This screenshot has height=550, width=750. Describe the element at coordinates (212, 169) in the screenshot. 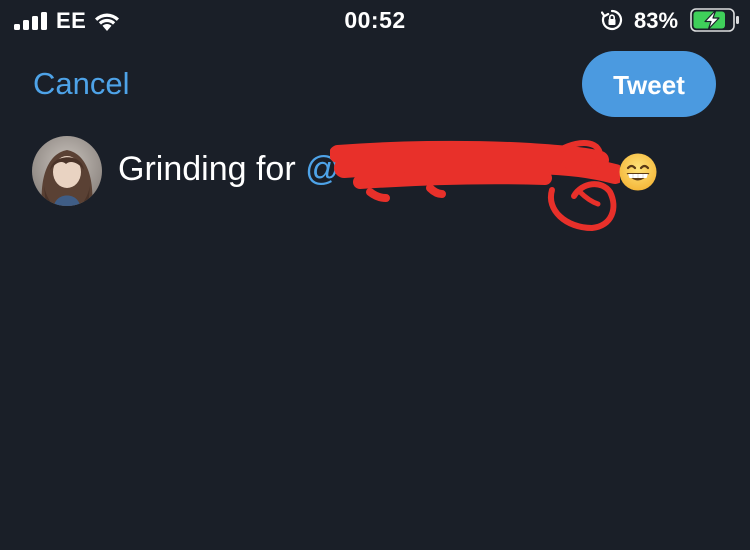

I see `tweet-text: Grinding for` at that location.